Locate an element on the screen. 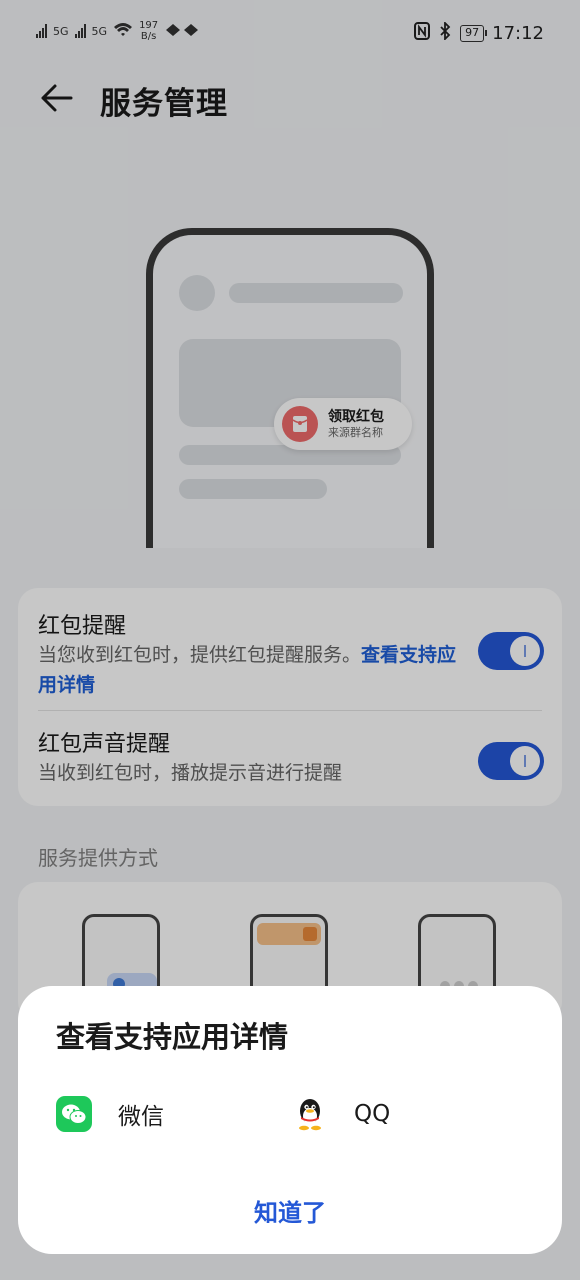 Image resolution: width=580 pixels, height=1280 pixels. app-item-qq: QQ is located at coordinates (341, 1114).